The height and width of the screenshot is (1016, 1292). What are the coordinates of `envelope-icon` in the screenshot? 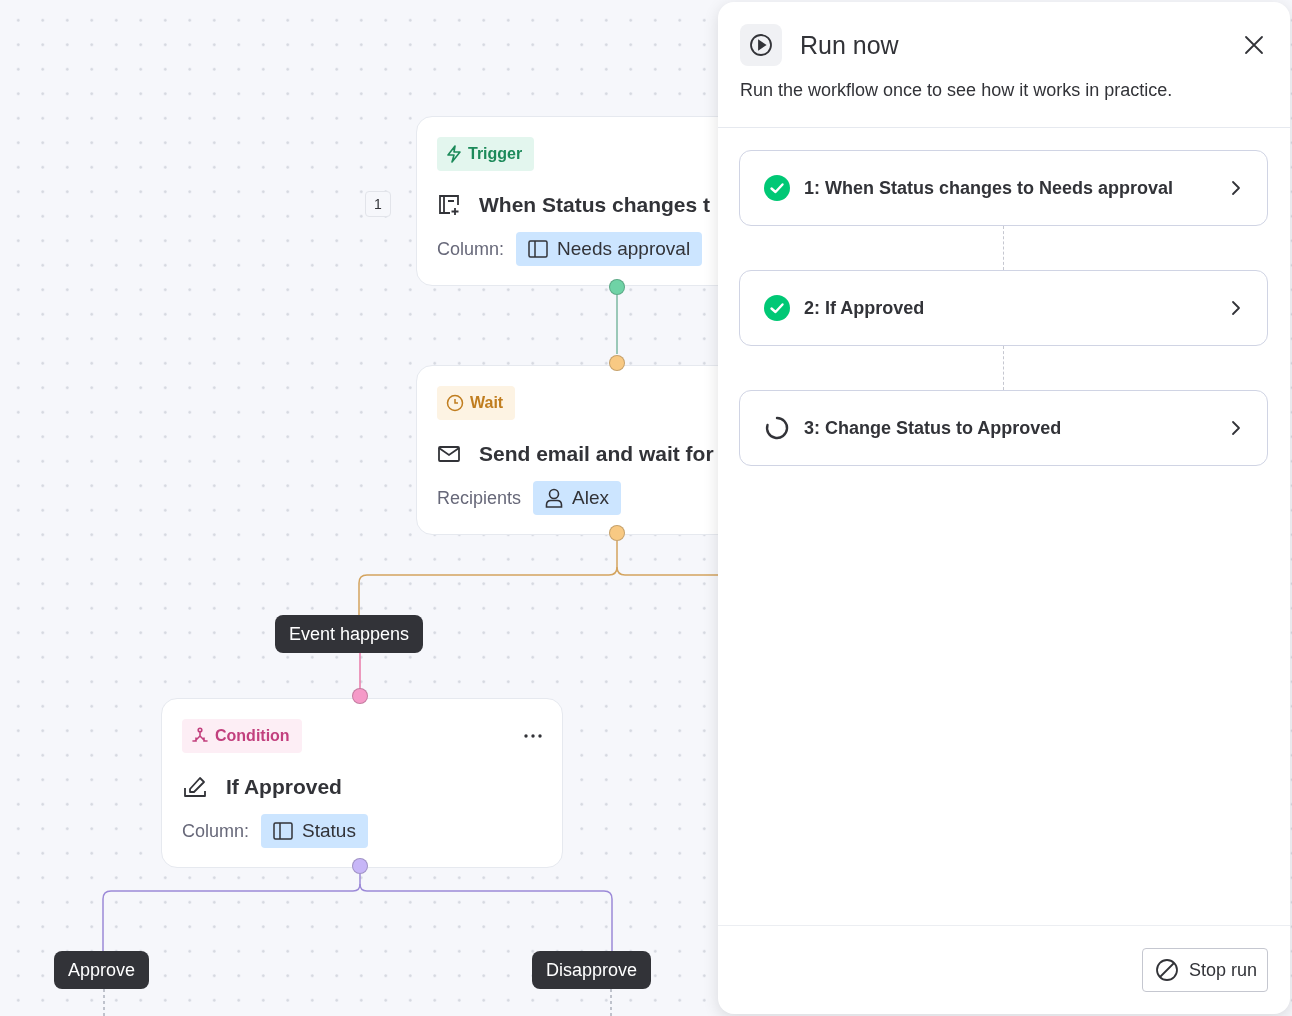 It's located at (449, 454).